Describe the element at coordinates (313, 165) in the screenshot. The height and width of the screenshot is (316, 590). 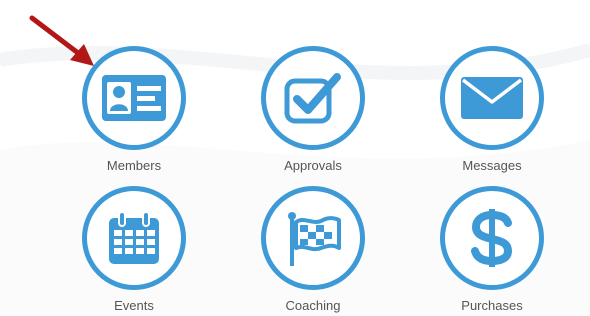
I see `tile-label-approvals: Approvals` at that location.